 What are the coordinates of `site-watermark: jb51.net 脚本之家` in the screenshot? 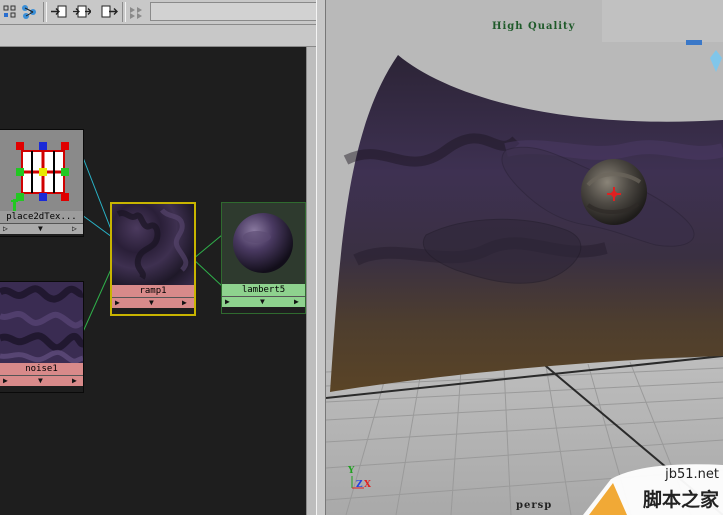 It's located at (653, 485).